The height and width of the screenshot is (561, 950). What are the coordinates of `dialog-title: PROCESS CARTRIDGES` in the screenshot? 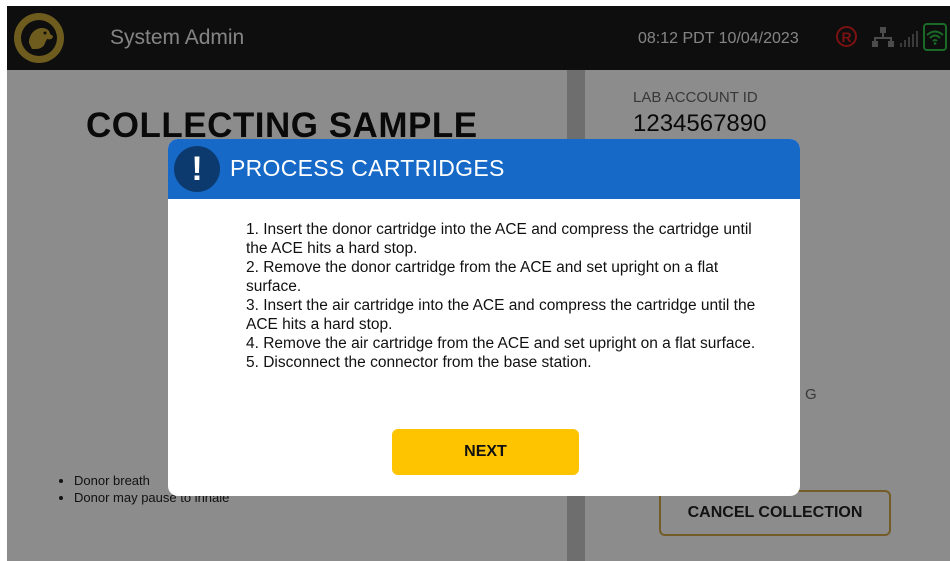 It's located at (367, 168).